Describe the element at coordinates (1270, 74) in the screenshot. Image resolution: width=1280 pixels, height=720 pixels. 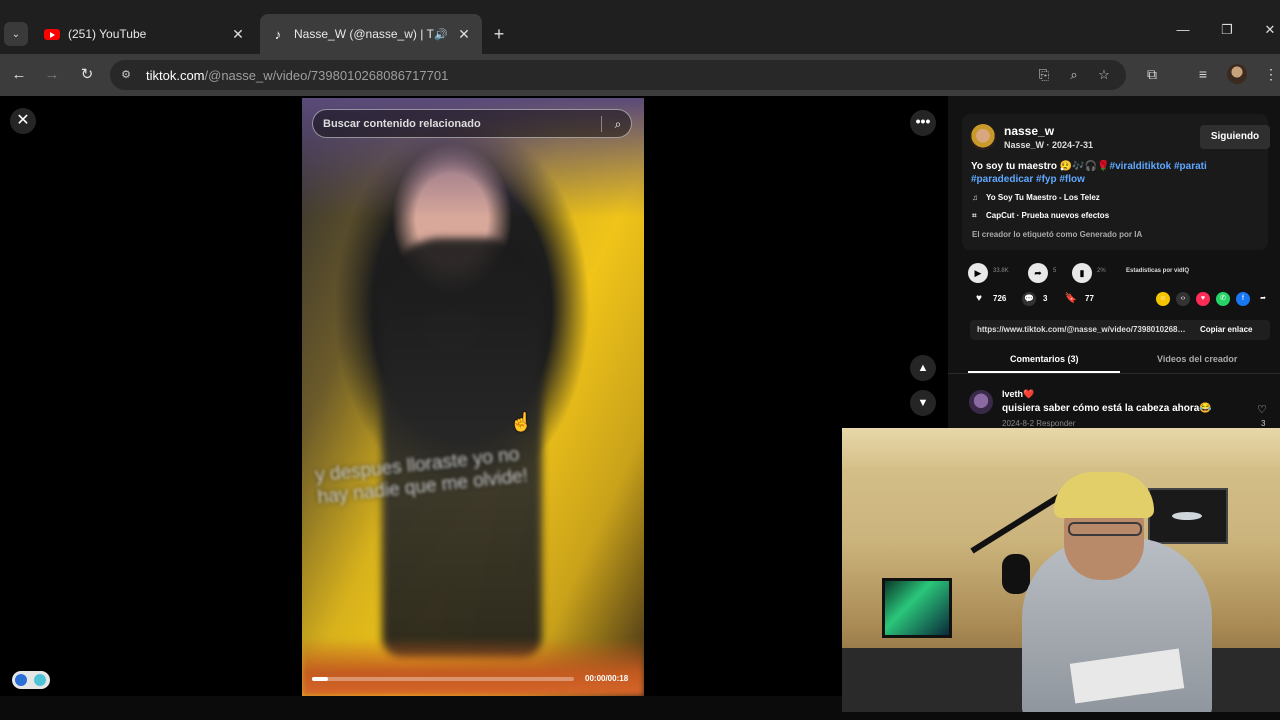
I see `menu-kebab-icon: ⋮` at that location.